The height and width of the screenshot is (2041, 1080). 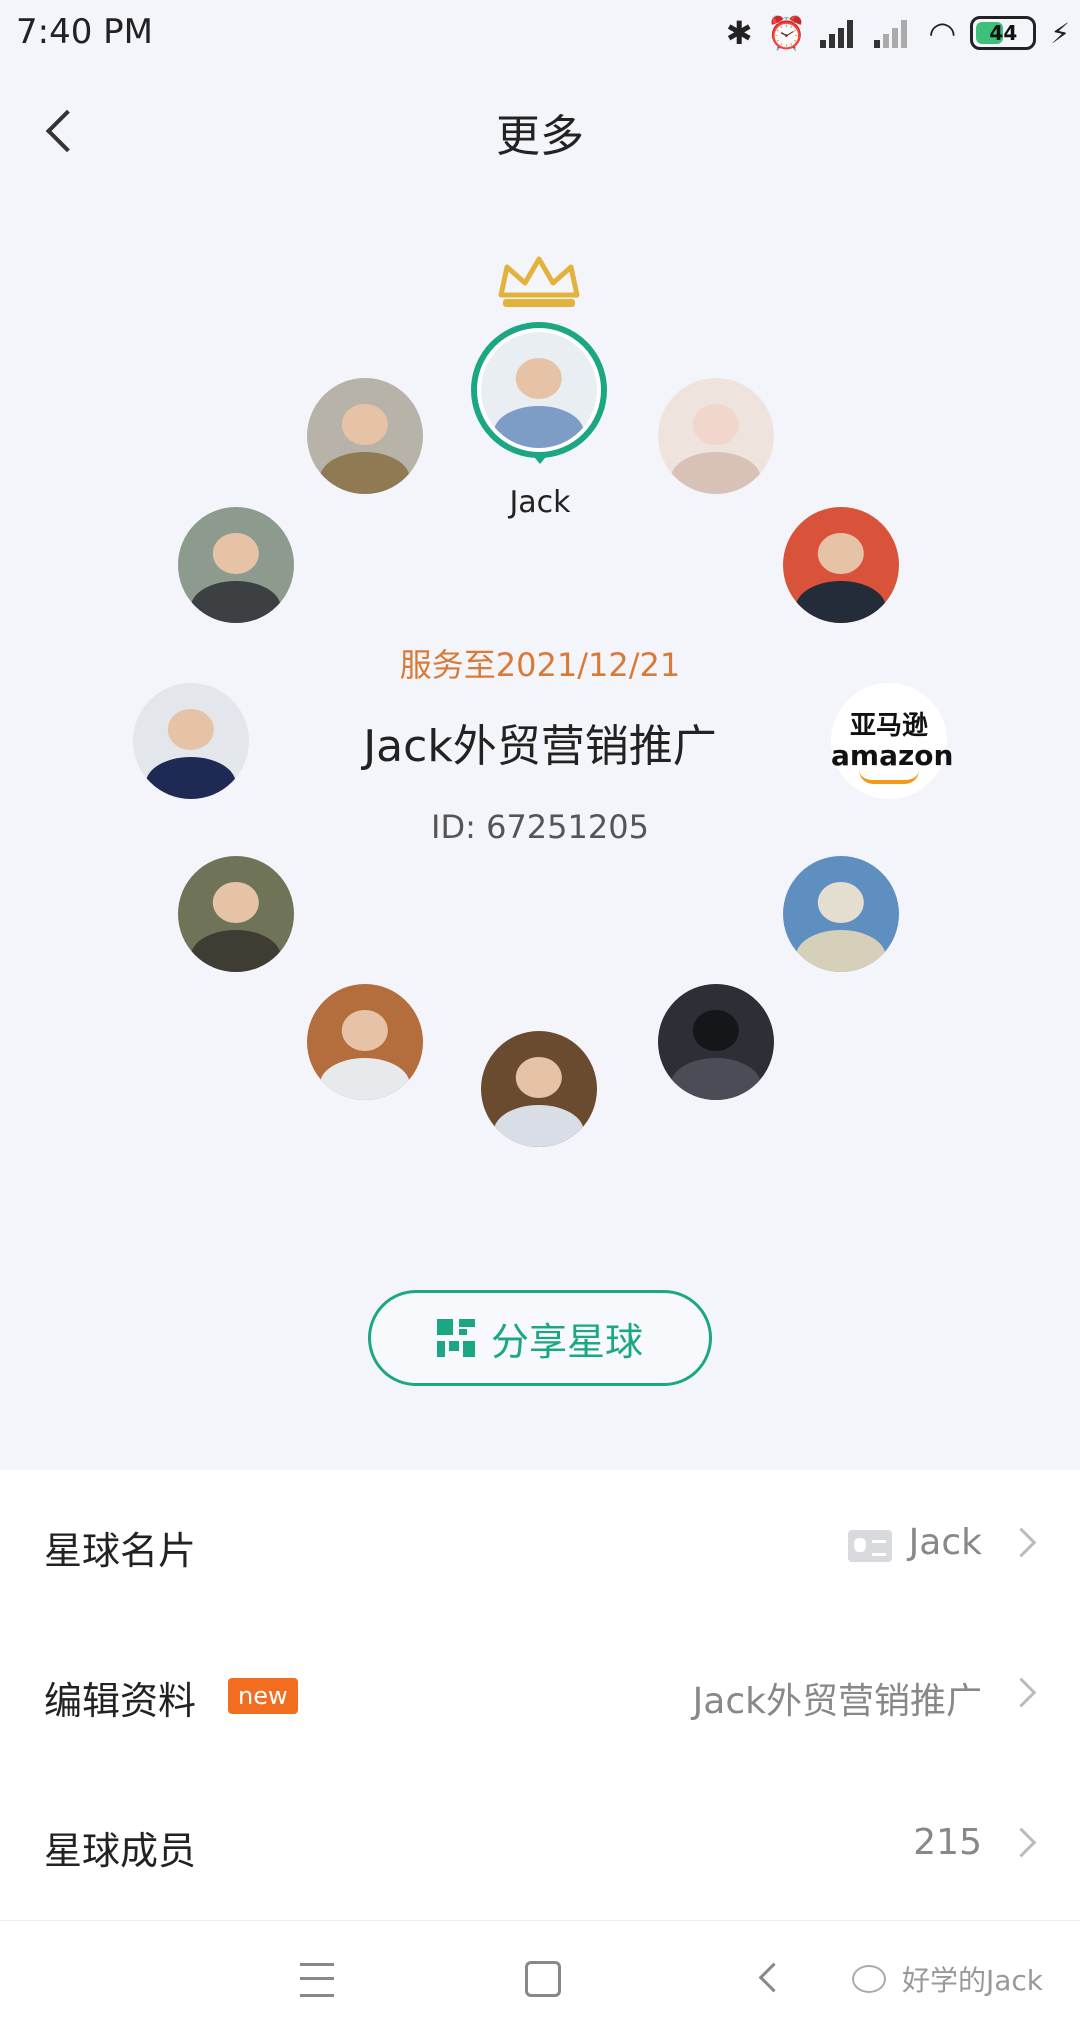 I want to click on list-item-planet-members: 星球成员 215, so click(x=540, y=1845).